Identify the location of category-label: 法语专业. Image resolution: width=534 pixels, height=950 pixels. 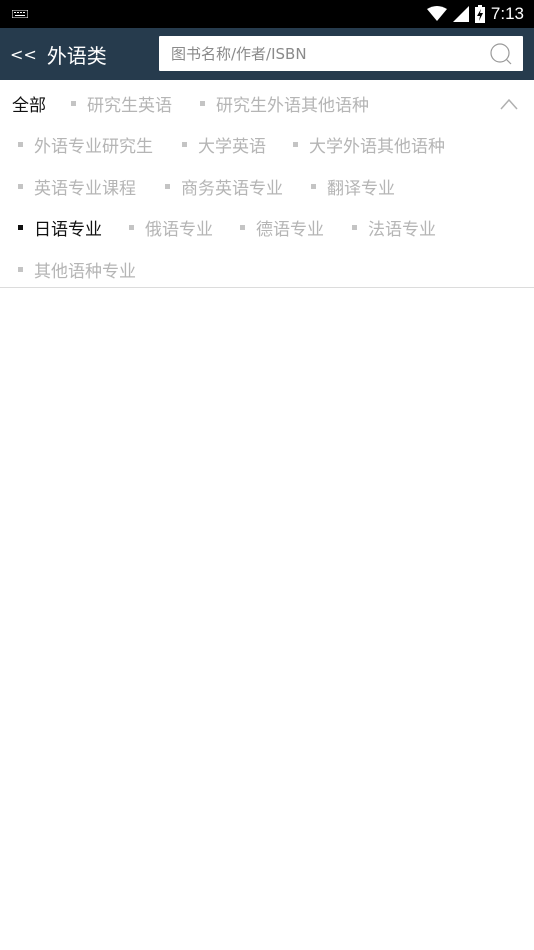
(402, 230).